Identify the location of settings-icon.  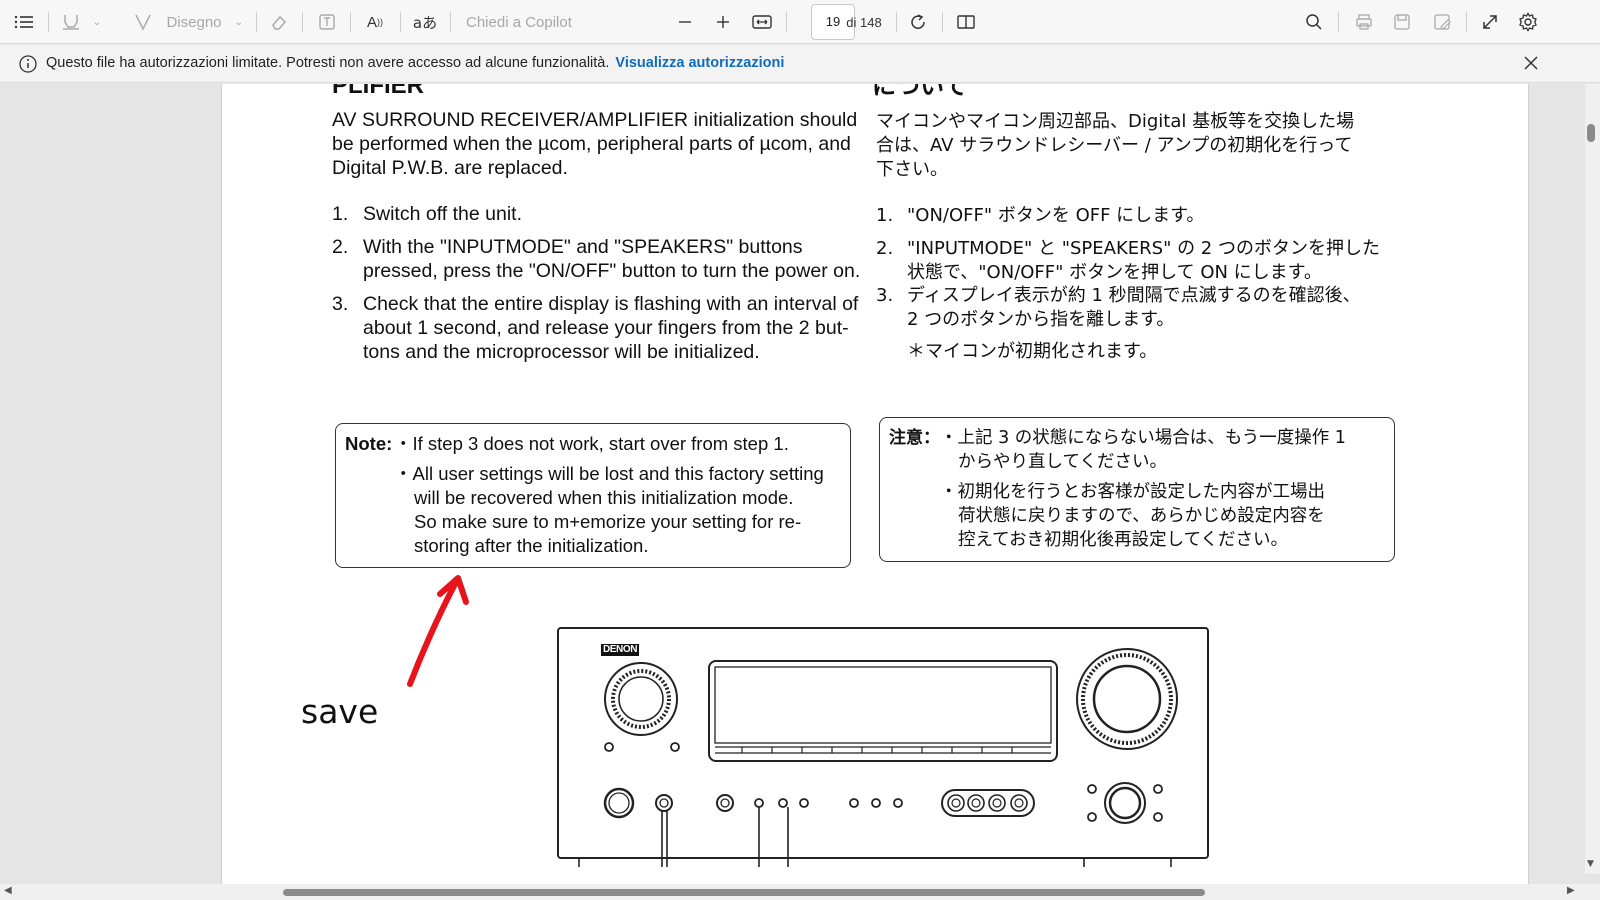
(1528, 22).